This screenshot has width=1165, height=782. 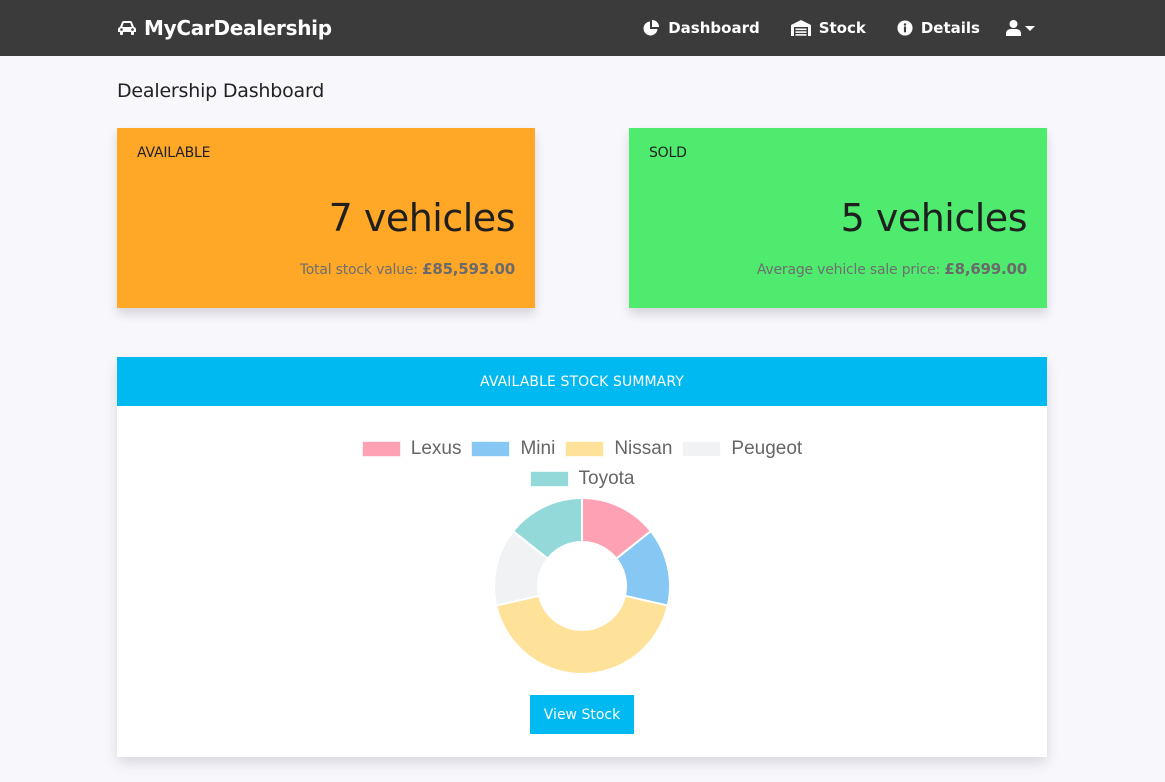 I want to click on nav-details: Details, so click(x=938, y=28).